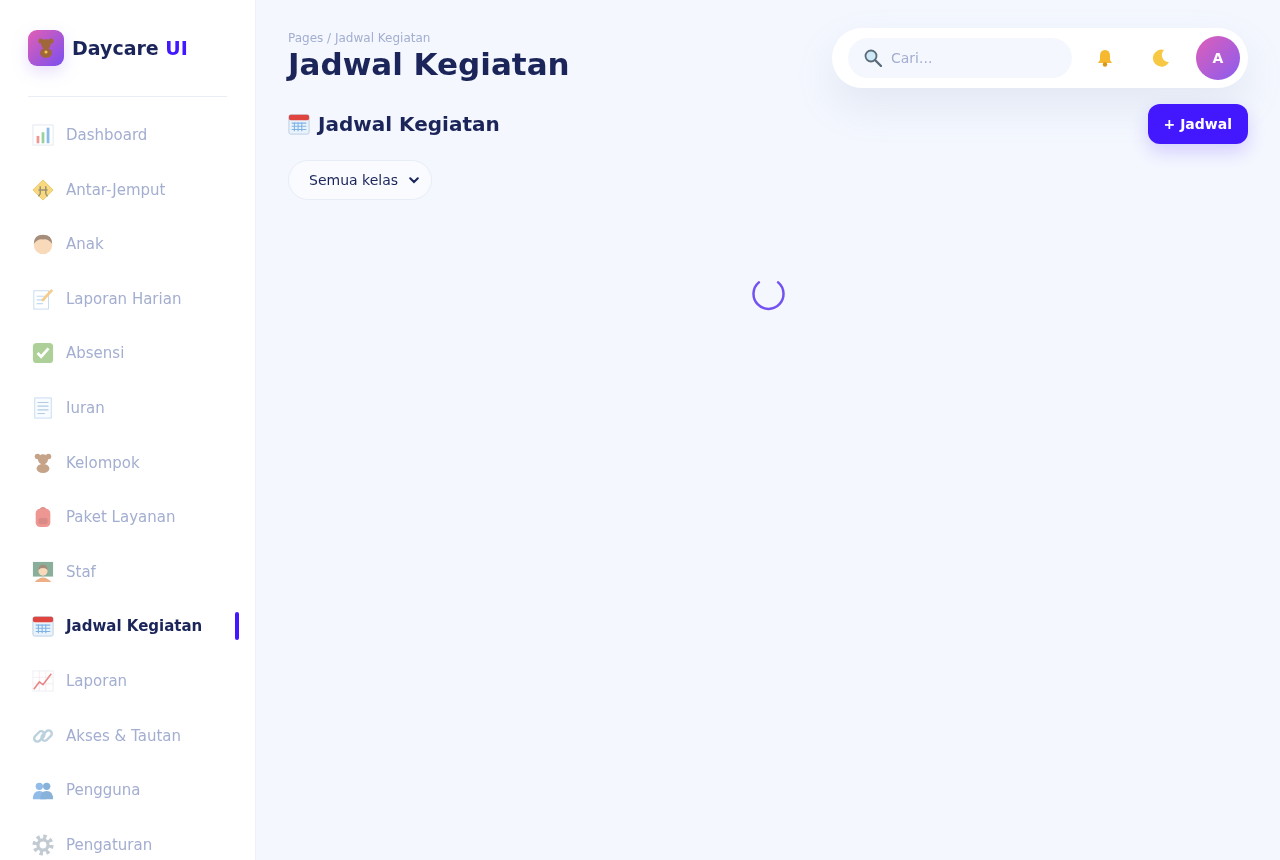 This screenshot has width=1280, height=860. I want to click on teddy-bear-logo-icon, so click(46, 48).